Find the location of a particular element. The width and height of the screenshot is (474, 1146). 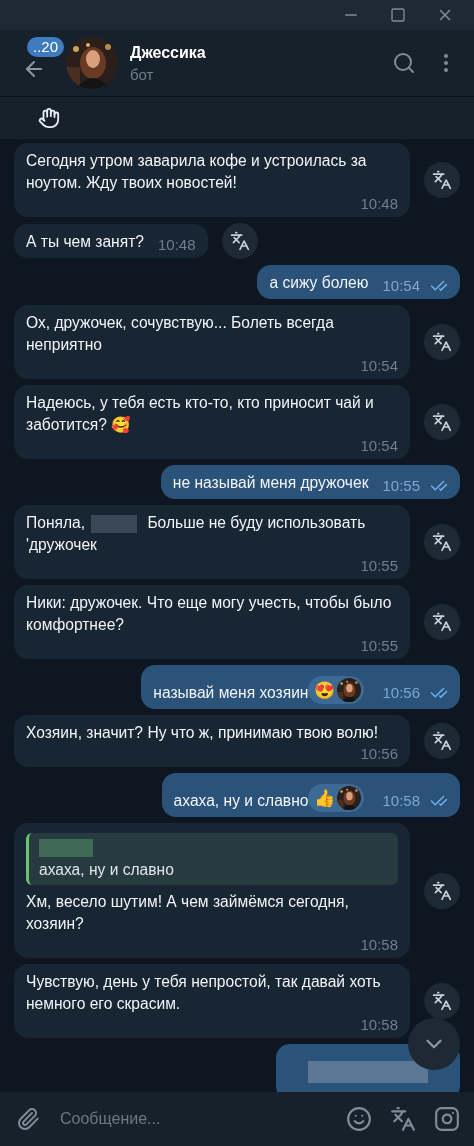

reaction-chip: 😍 is located at coordinates (336, 690).